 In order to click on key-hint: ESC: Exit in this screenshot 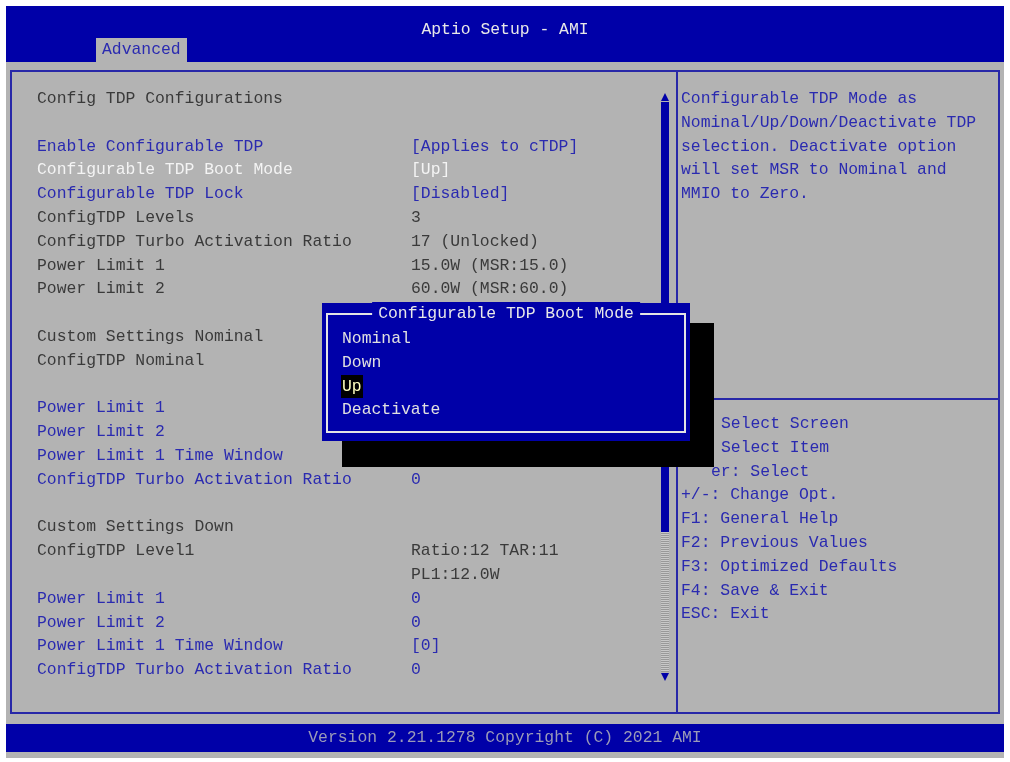, I will do `click(725, 614)`.